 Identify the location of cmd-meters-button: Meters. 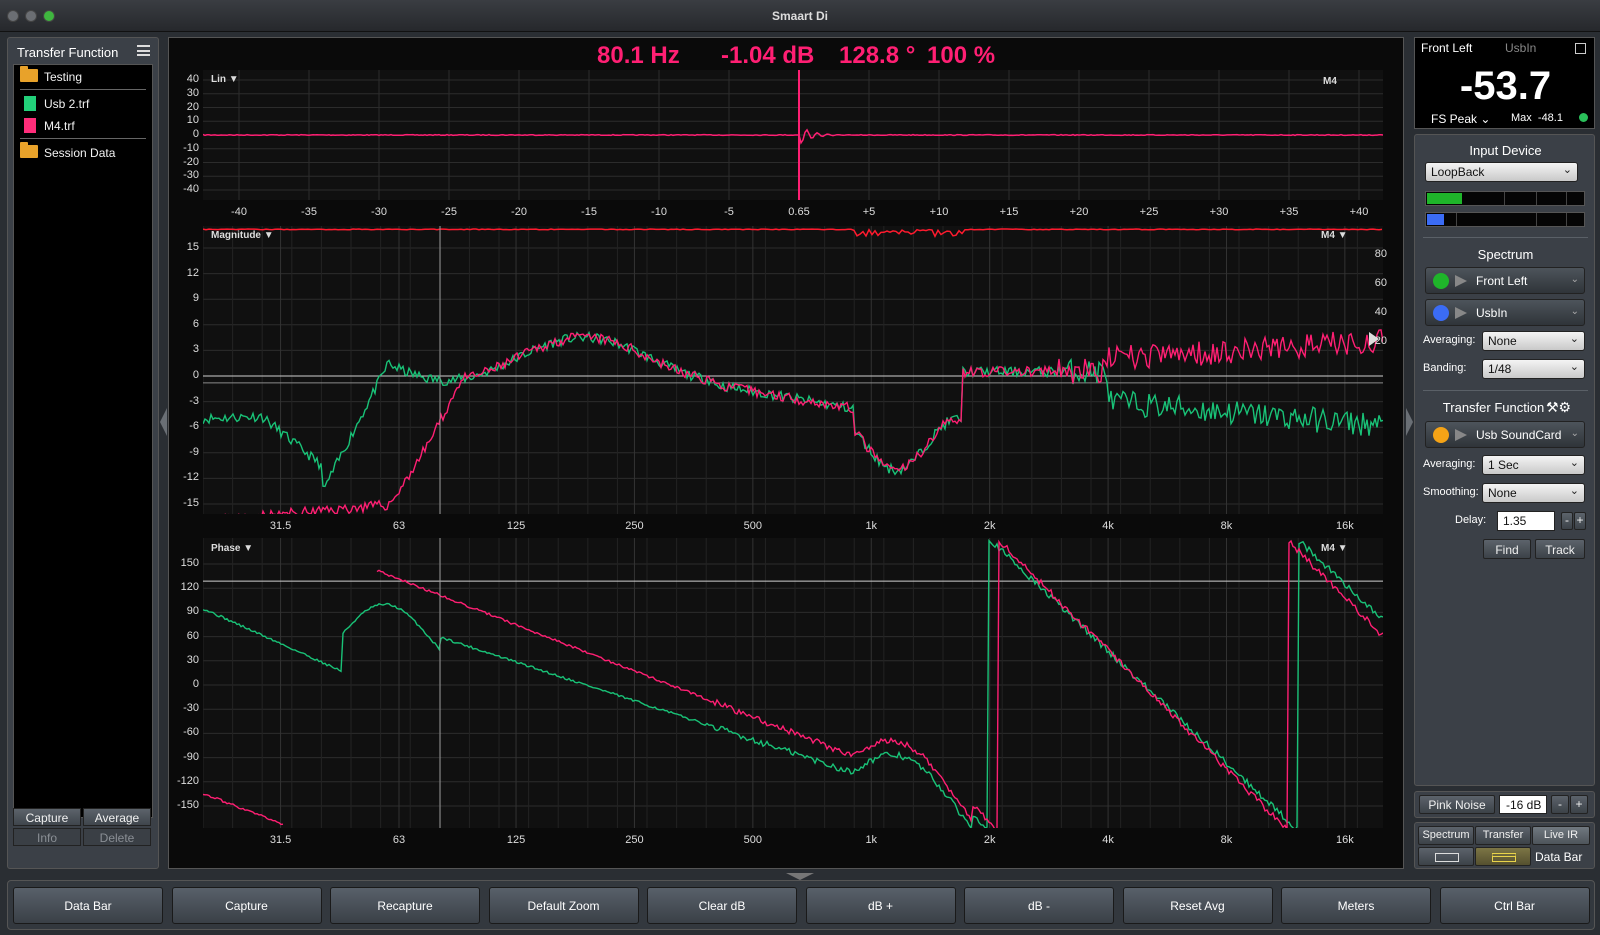
(1356, 905).